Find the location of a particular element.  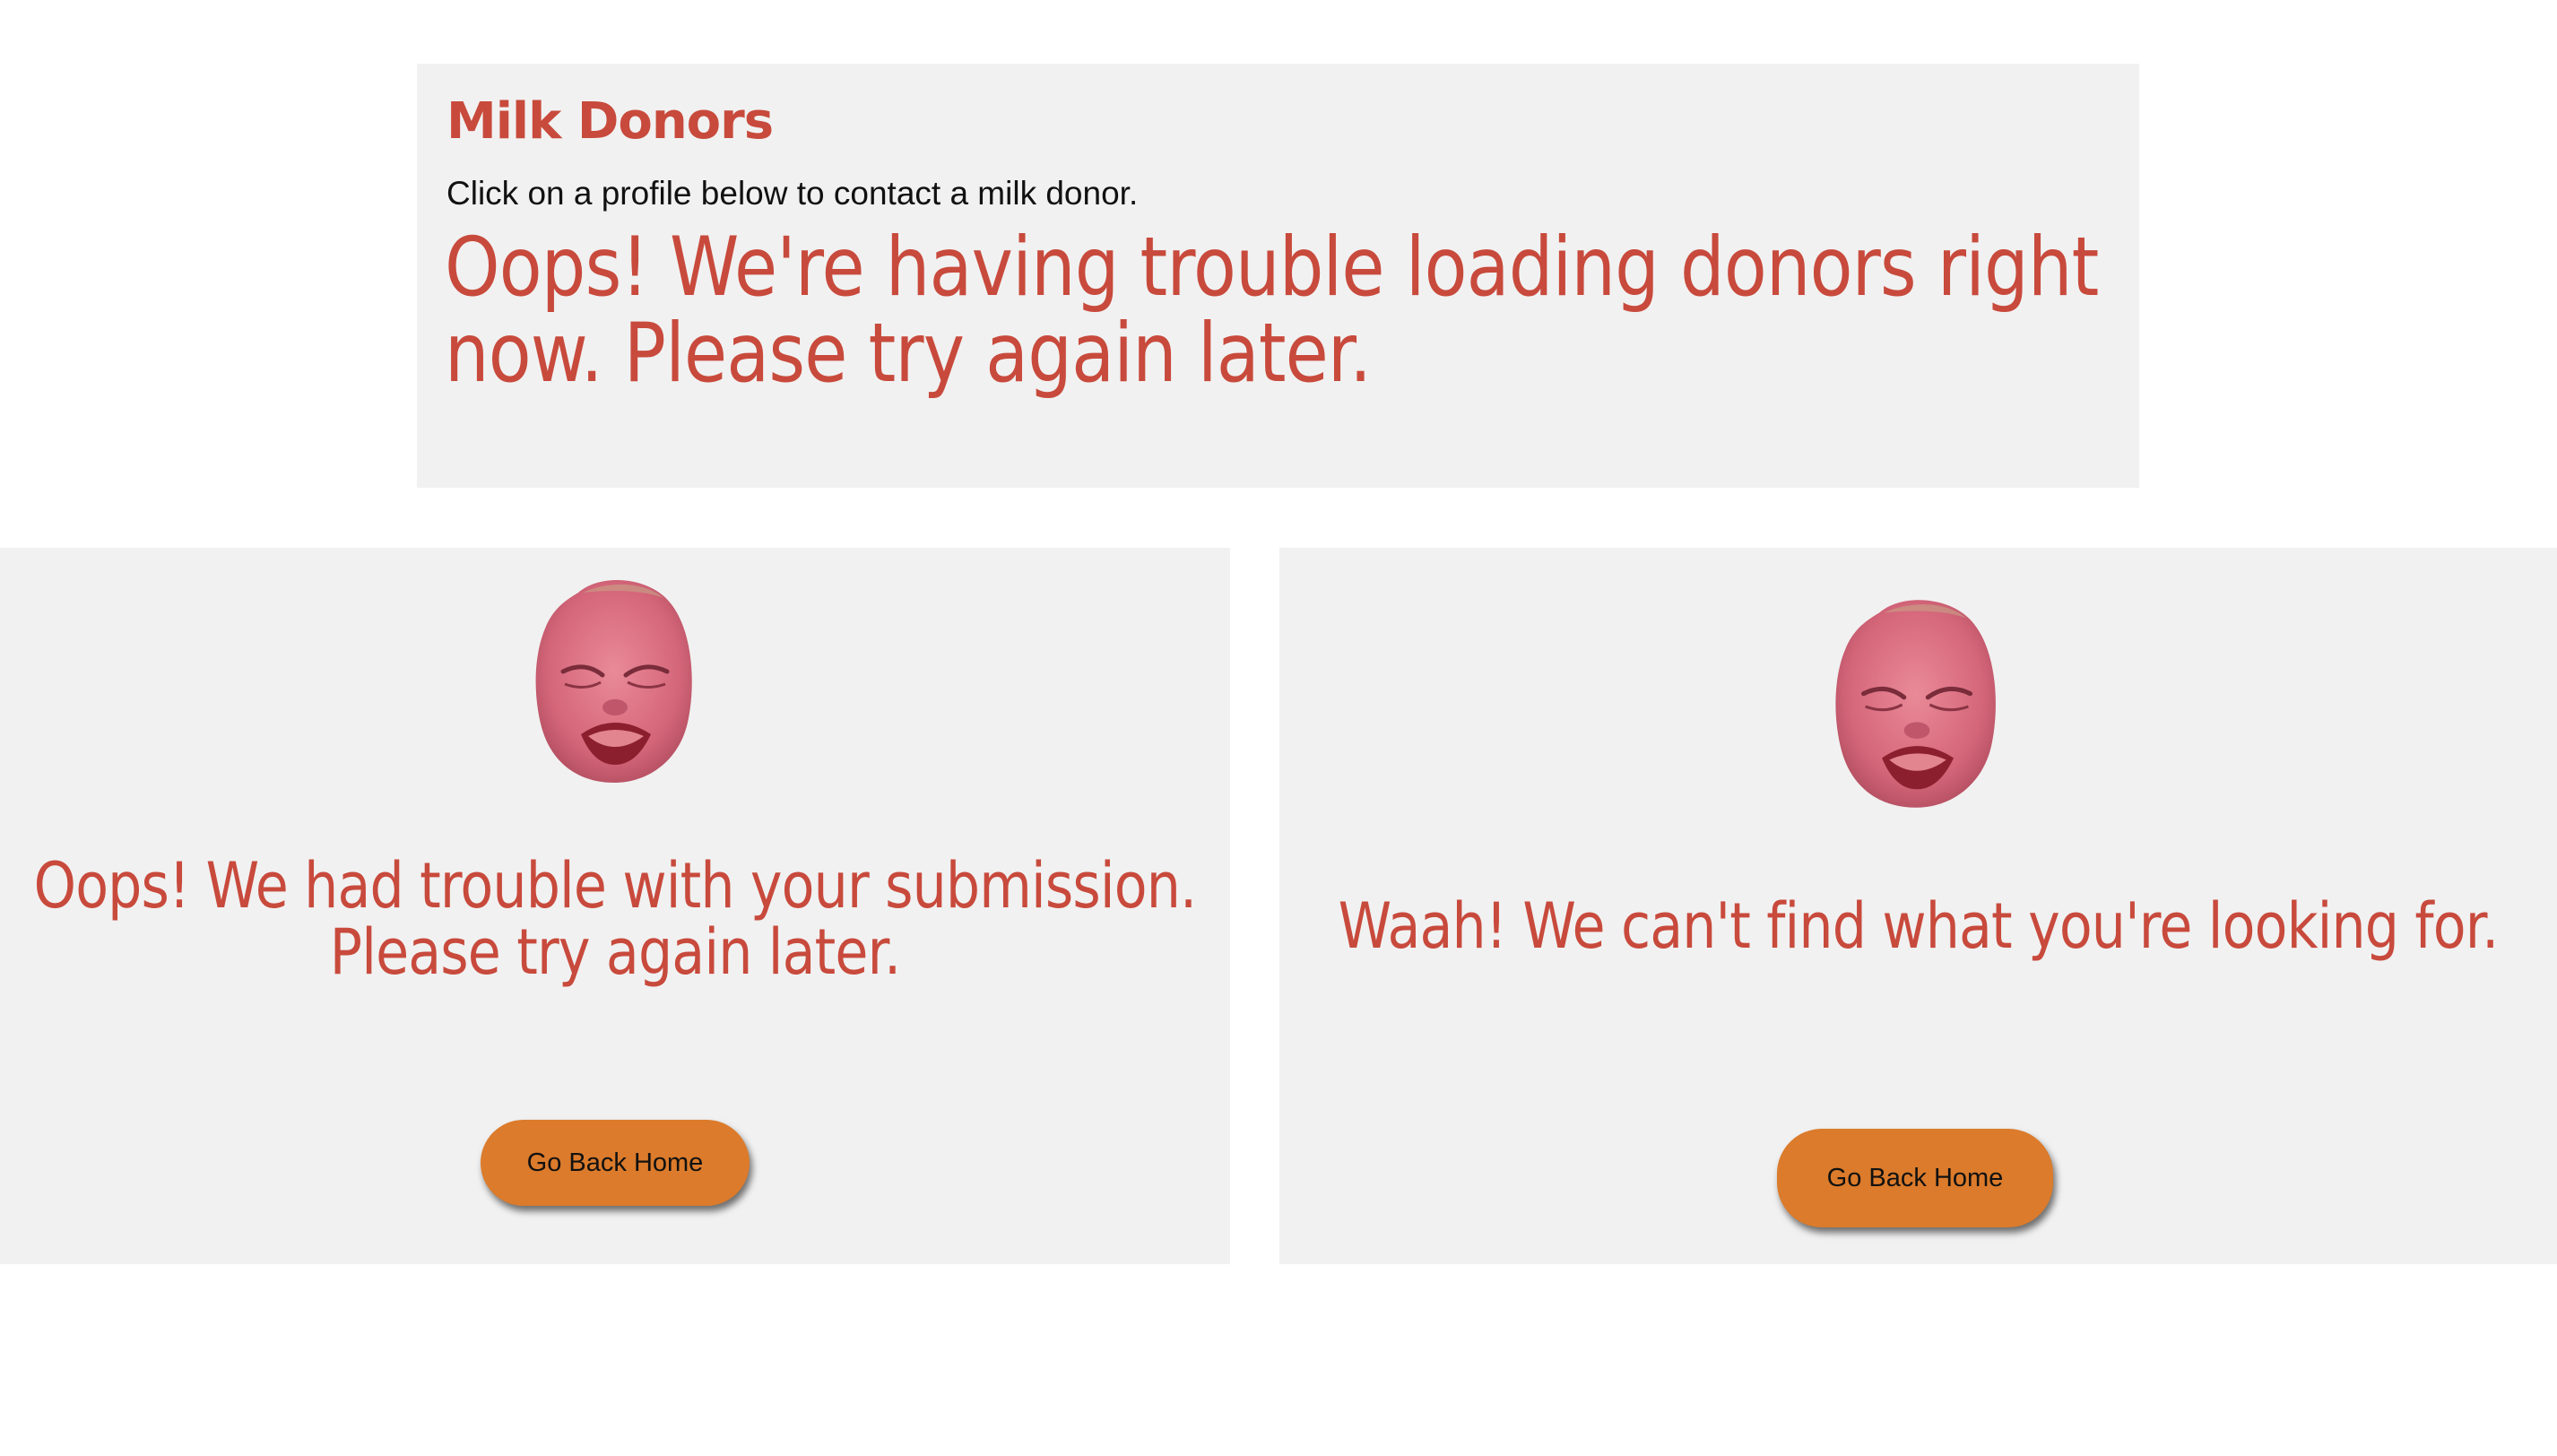

page-title: Milk Donors is located at coordinates (610, 121).